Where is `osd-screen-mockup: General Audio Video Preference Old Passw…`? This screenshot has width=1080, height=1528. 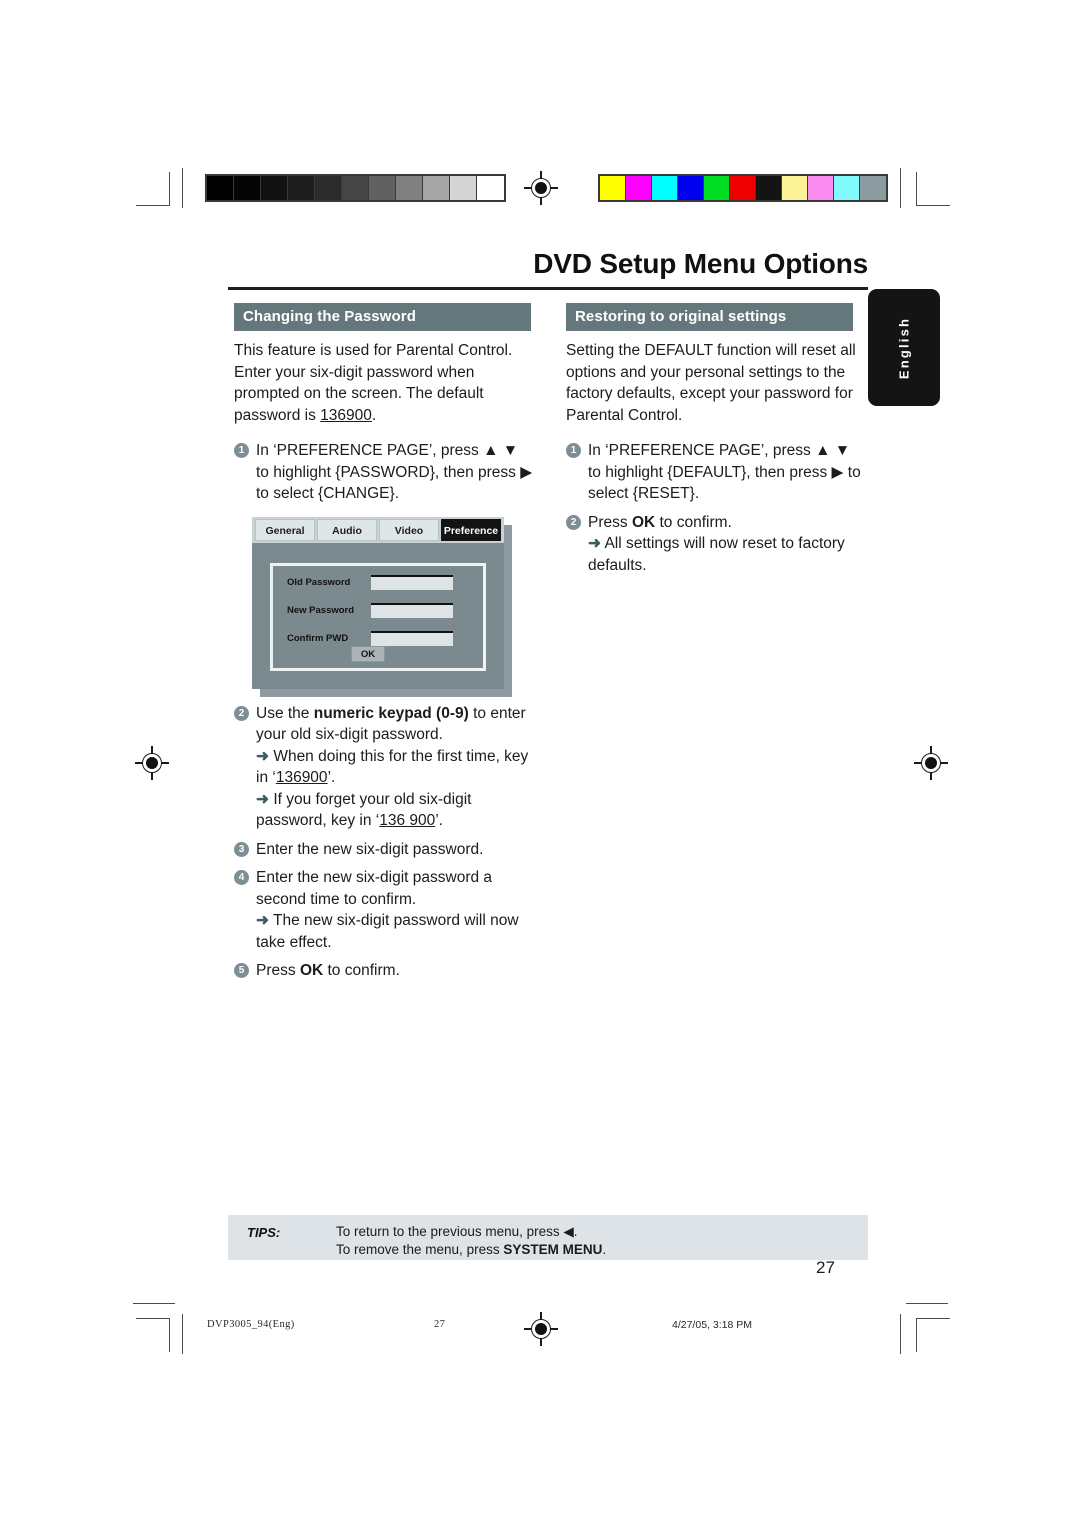 osd-screen-mockup: General Audio Video Preference Old Passw… is located at coordinates (382, 606).